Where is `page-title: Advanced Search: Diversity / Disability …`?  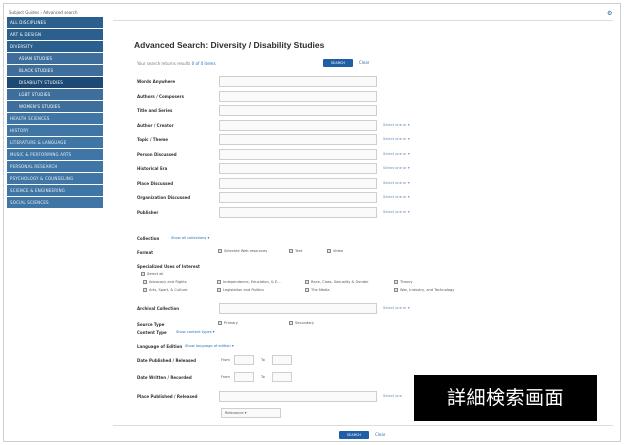
page-title: Advanced Search: Diversity / Disability … is located at coordinates (229, 45).